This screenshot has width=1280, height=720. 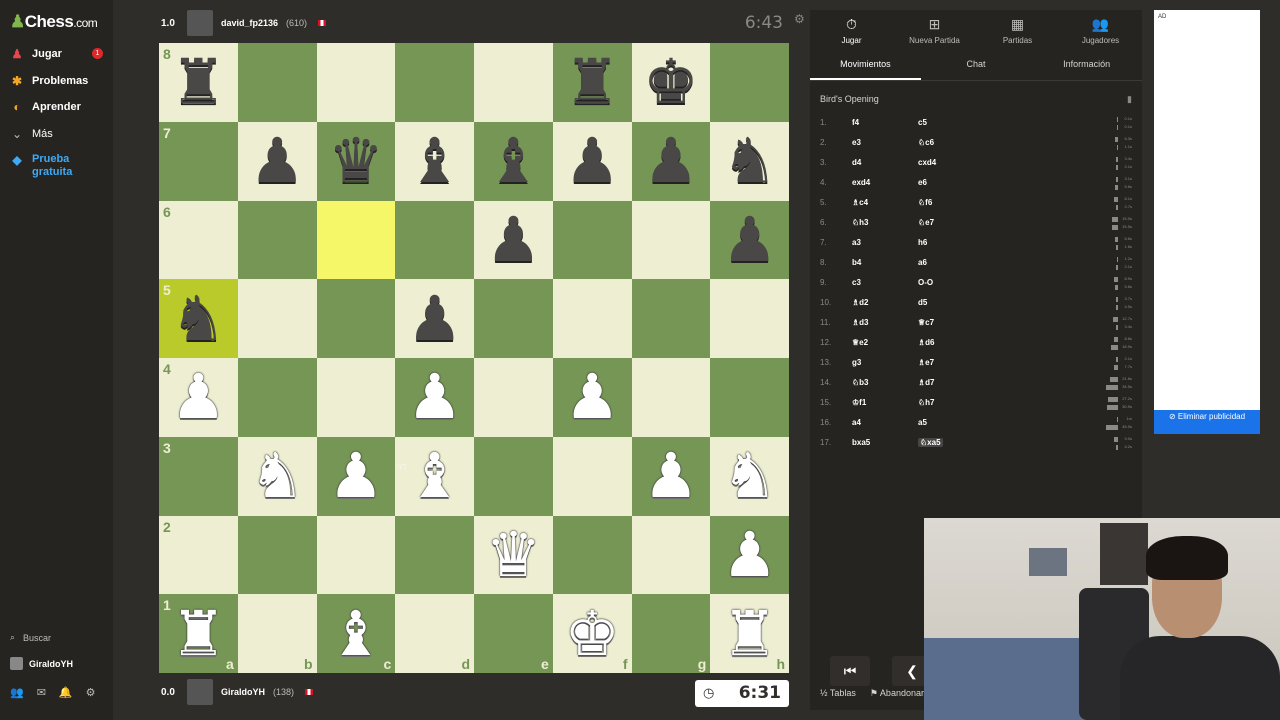 I want to click on square-h7: ♞, so click(x=749, y=161).